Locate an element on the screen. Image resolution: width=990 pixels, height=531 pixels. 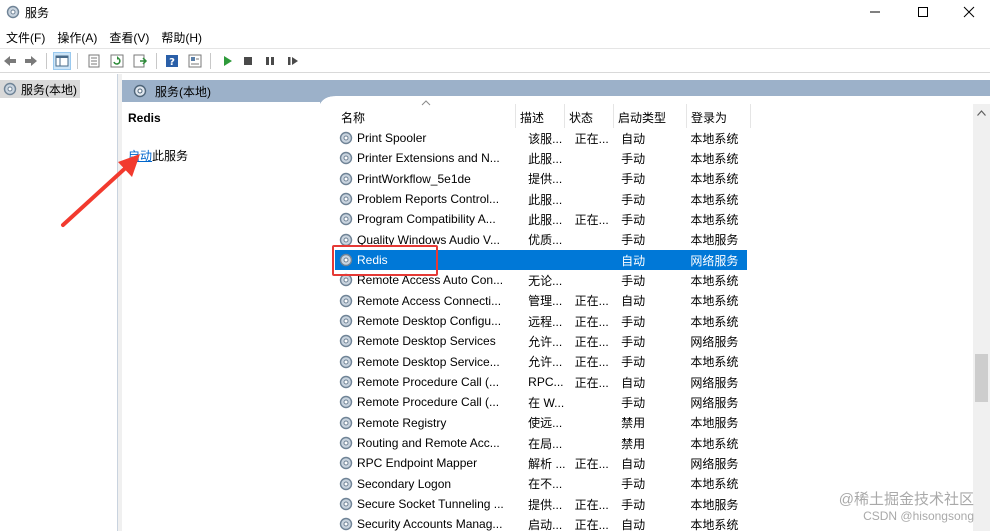
show-hide-tree-button is located at coordinates (62, 61).